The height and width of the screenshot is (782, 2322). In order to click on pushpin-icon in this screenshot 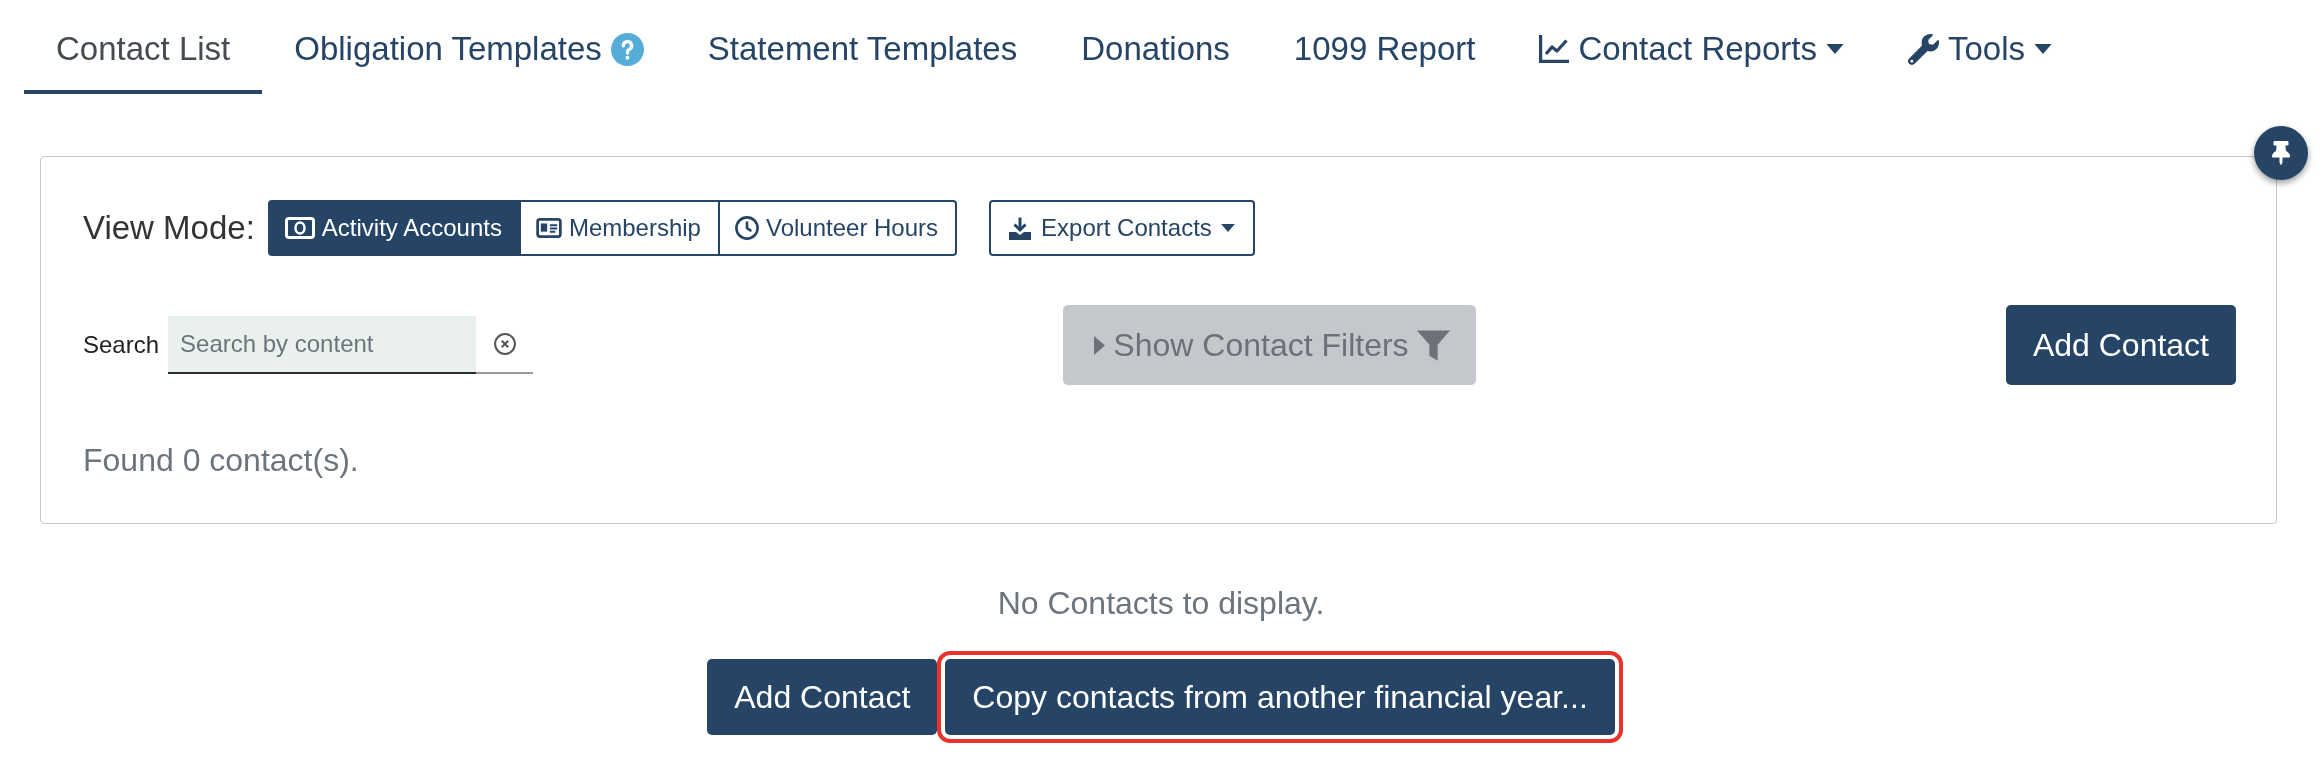, I will do `click(2281, 153)`.